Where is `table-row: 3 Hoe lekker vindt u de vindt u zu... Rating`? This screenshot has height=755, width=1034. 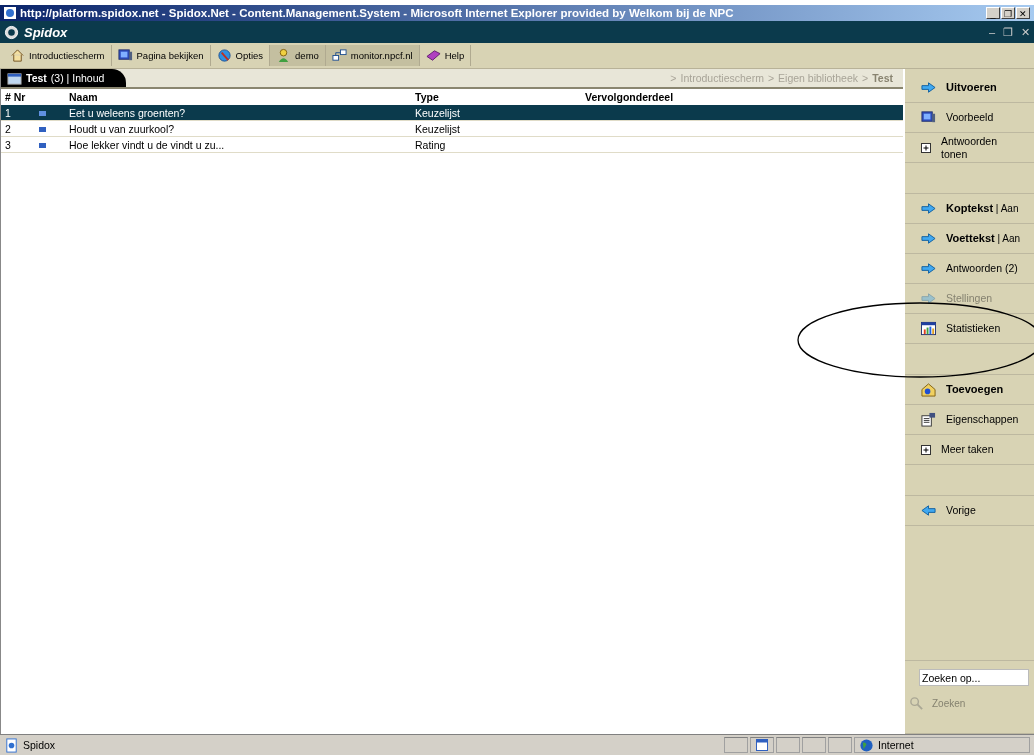 table-row: 3 Hoe lekker vindt u de vindt u zu... Rating is located at coordinates (452, 144).